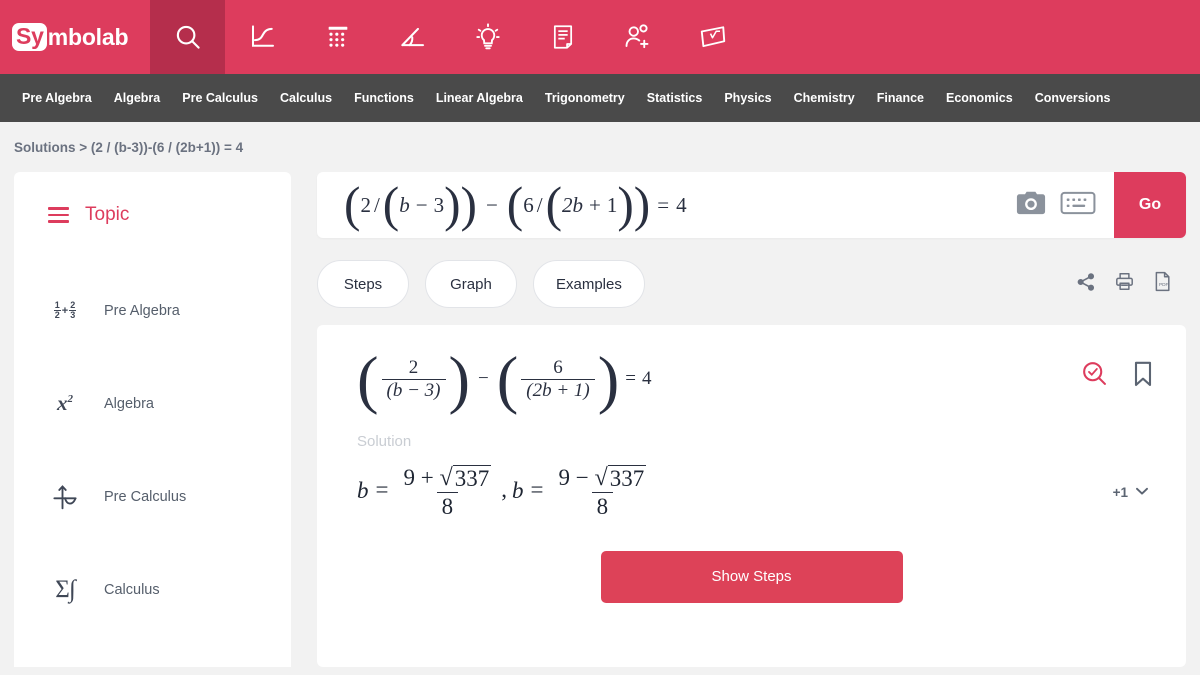  I want to click on more-solutions-toggle: +1, so click(1136, 492).